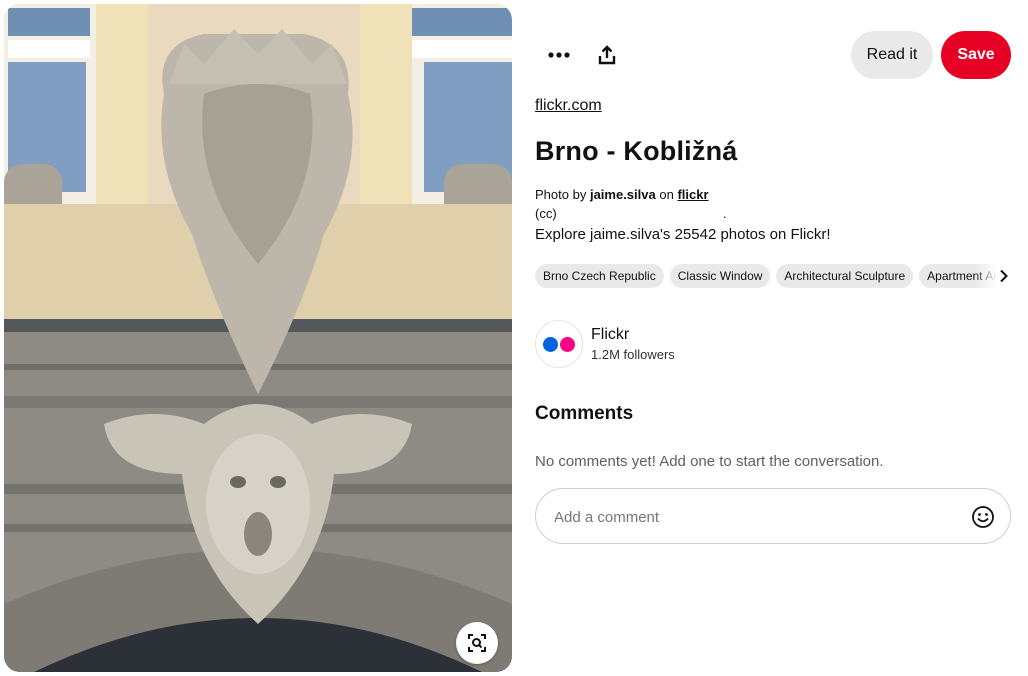 The image size is (1028, 676). What do you see at coordinates (599, 276) in the screenshot?
I see `tag-chip: Brno Czech Republic` at bounding box center [599, 276].